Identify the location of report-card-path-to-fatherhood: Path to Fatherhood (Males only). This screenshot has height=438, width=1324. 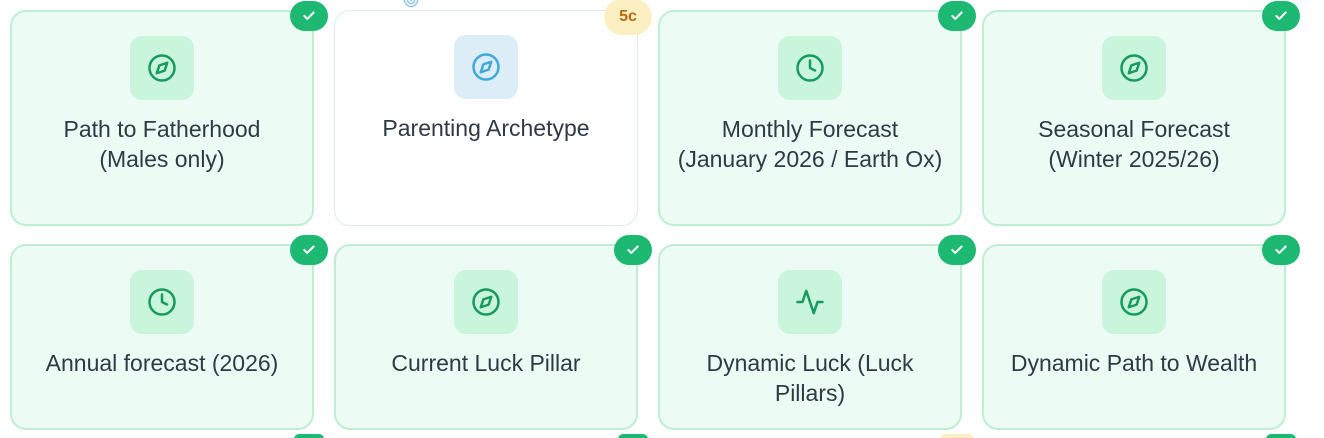
(162, 118).